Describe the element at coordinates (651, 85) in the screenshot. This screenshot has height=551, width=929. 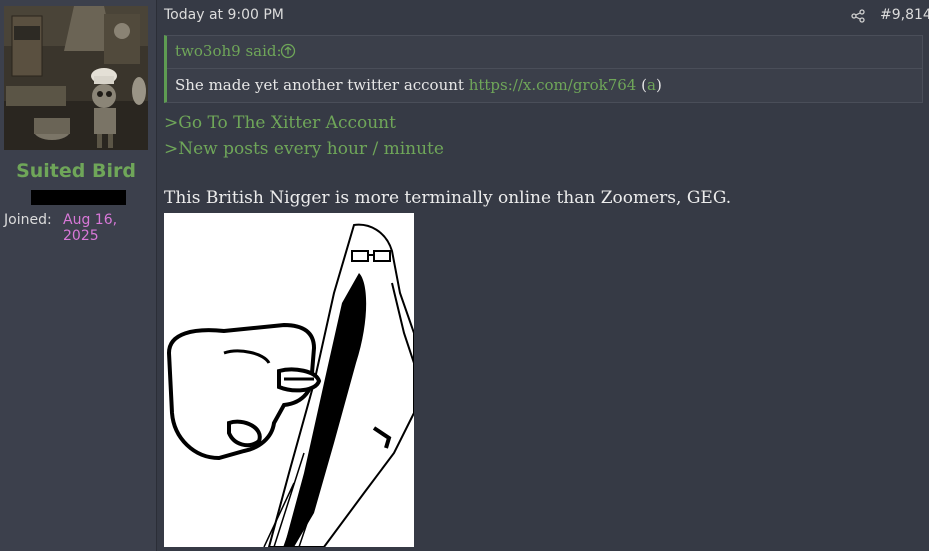
I see `archive-link: a` at that location.